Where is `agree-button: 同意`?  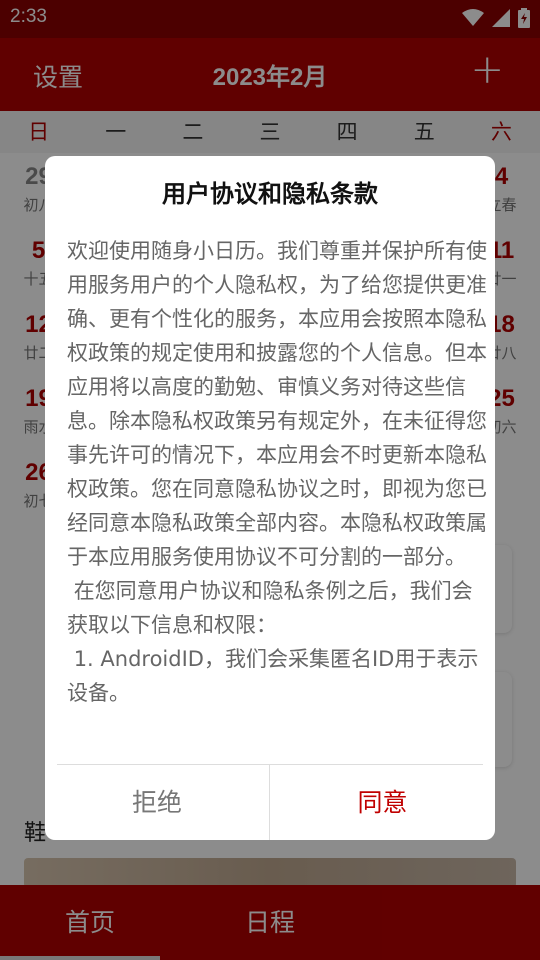
agree-button: 同意 is located at coordinates (382, 802).